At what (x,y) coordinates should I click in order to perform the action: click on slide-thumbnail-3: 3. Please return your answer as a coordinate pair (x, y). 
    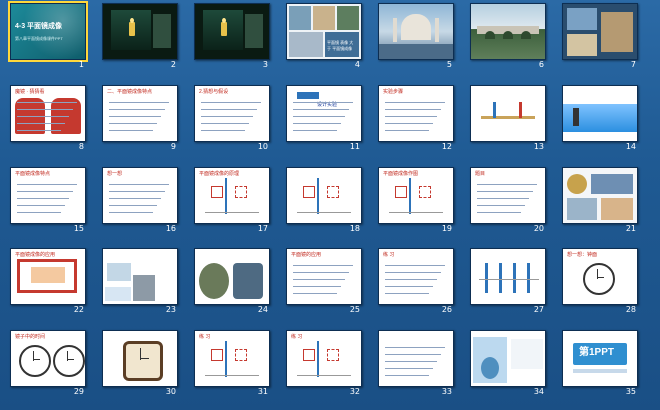
    Looking at the image, I should click on (230, 39).